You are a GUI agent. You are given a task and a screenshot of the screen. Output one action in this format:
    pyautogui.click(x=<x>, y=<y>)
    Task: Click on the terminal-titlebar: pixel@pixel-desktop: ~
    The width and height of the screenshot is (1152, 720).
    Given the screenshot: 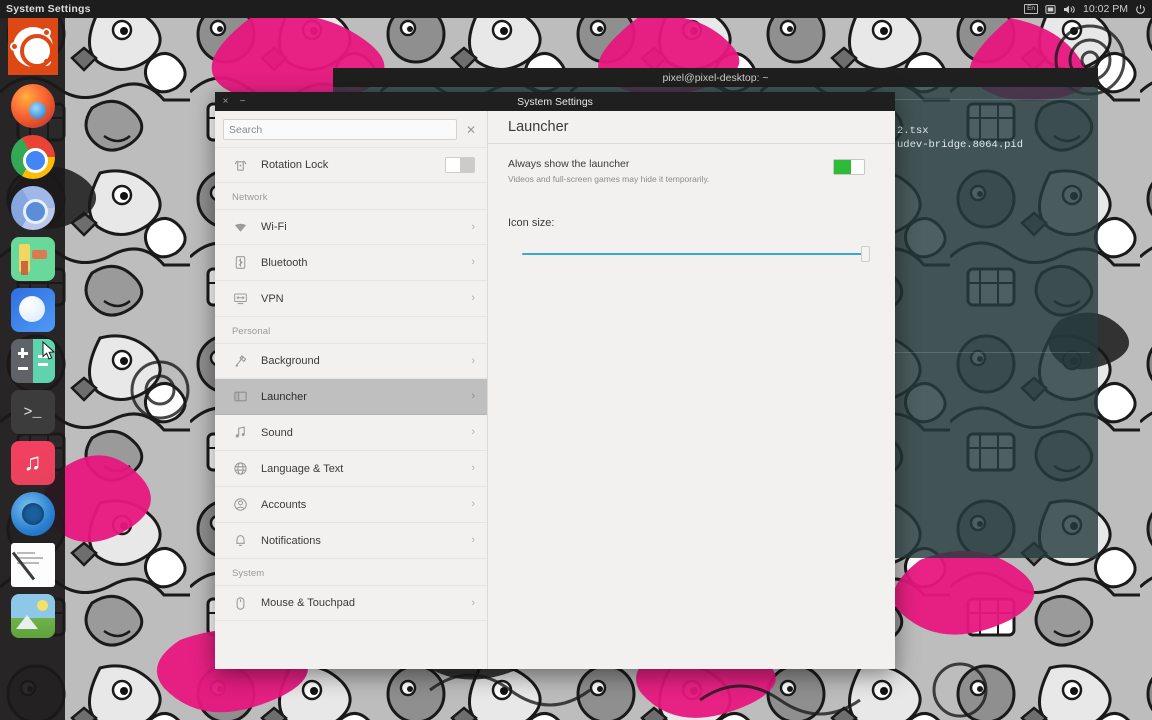 What is the action you would take?
    pyautogui.click(x=715, y=77)
    